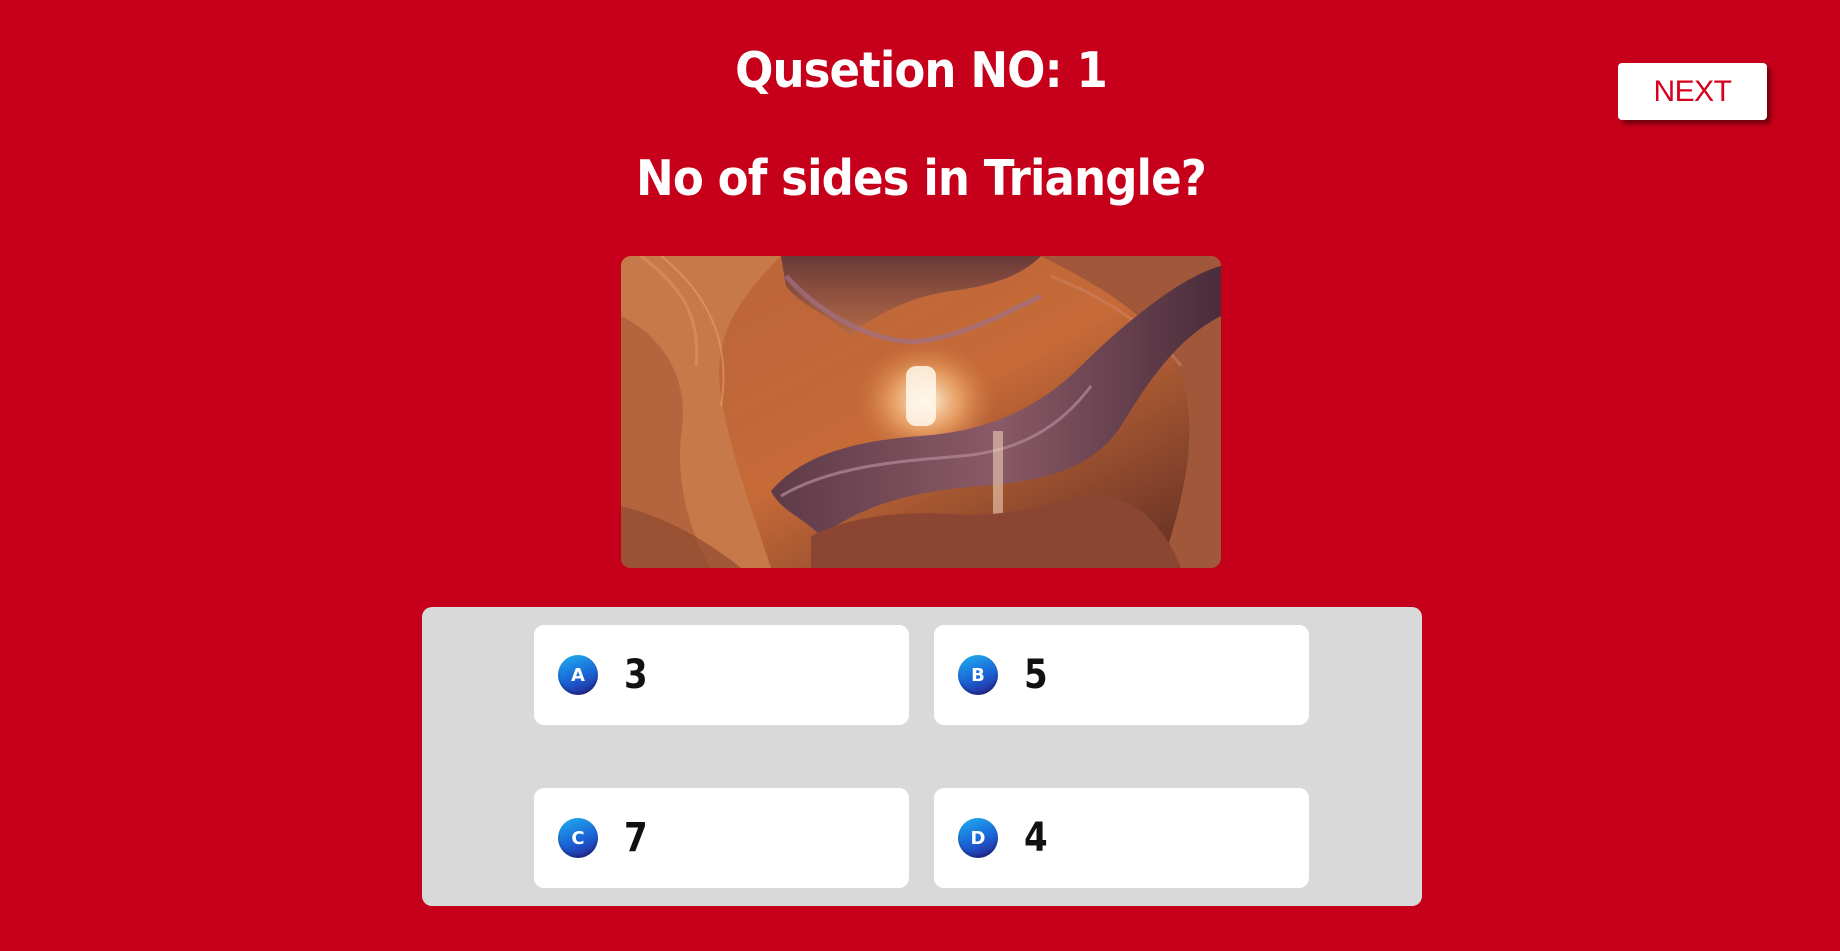  Describe the element at coordinates (636, 675) in the screenshot. I see `option-a-text: 3` at that location.